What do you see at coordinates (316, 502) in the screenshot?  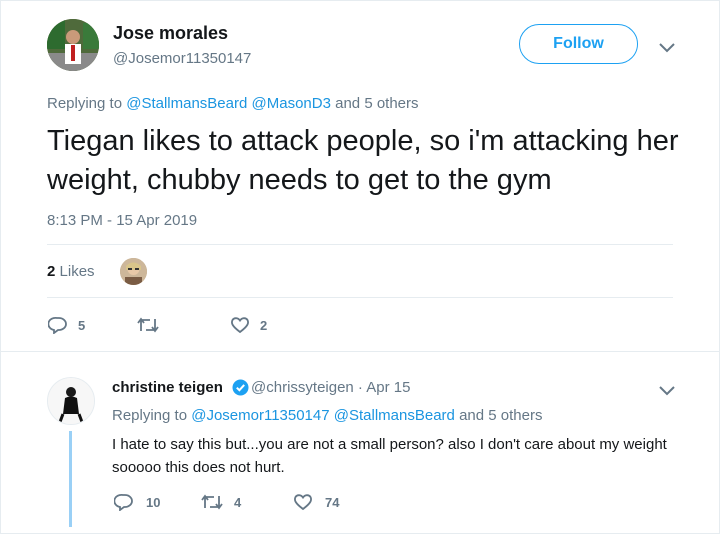 I see `like-button: 74` at bounding box center [316, 502].